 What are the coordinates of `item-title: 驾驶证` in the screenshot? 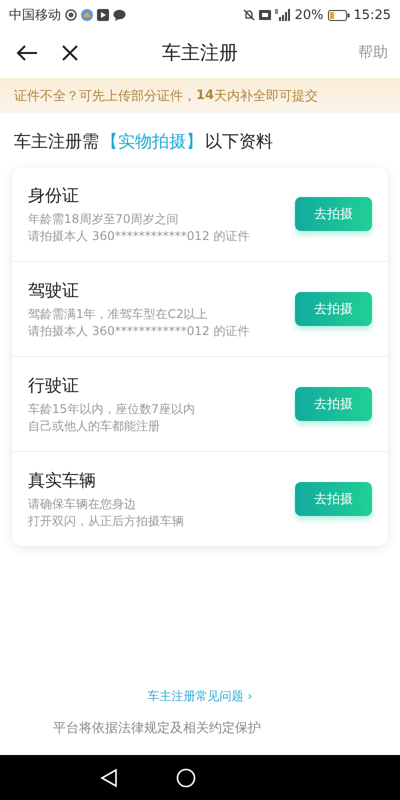 It's located at (54, 291).